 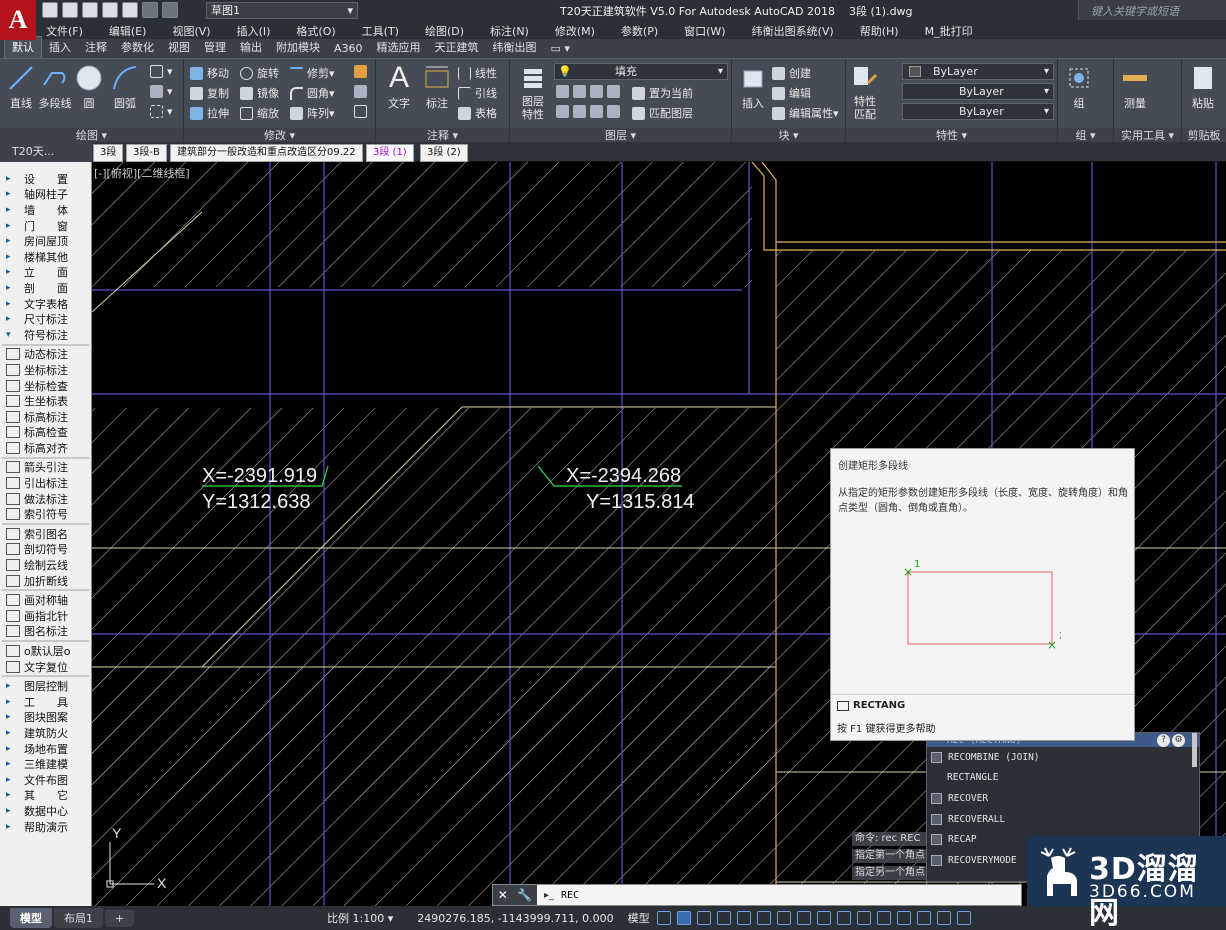 I want to click on workspace-select: 草图1, so click(x=282, y=10).